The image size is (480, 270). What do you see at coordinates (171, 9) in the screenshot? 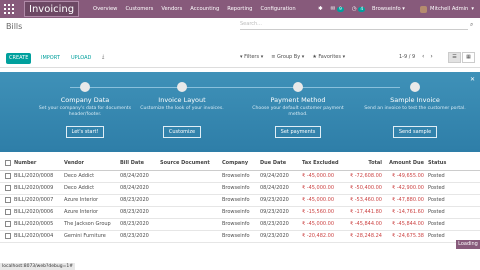
I see `menu-vendors: Vendors` at bounding box center [171, 9].